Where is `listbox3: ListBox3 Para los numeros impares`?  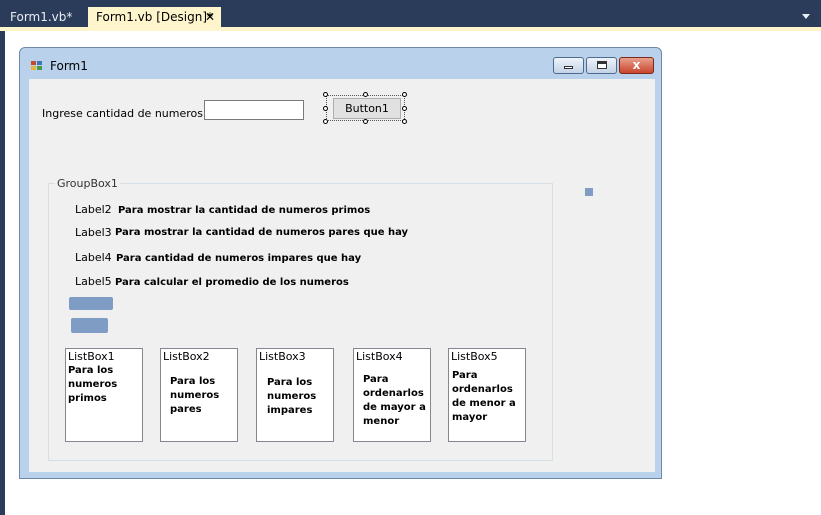 listbox3: ListBox3 Para los numeros impares is located at coordinates (295, 395).